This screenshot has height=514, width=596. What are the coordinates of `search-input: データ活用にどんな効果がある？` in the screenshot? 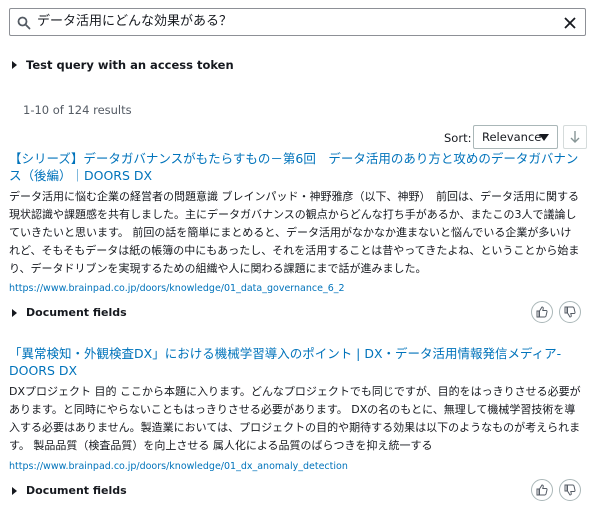 It's located at (134, 22).